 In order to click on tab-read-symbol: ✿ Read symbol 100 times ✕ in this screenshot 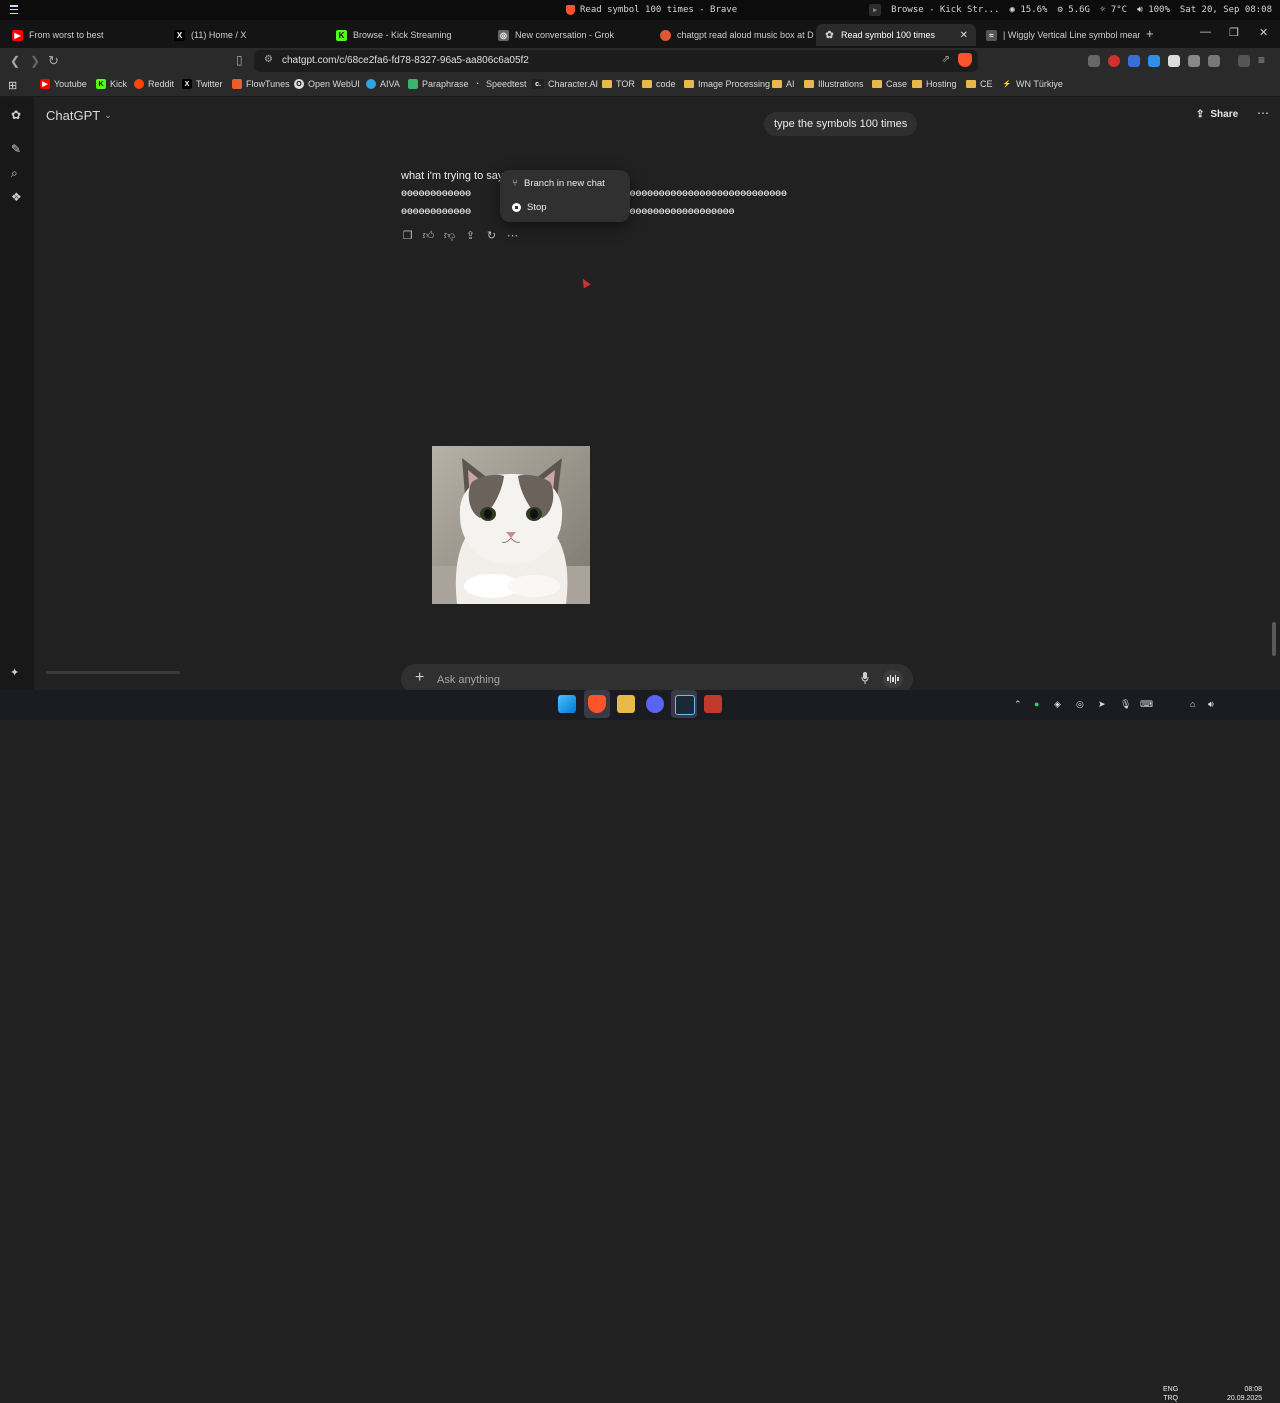, I will do `click(896, 35)`.